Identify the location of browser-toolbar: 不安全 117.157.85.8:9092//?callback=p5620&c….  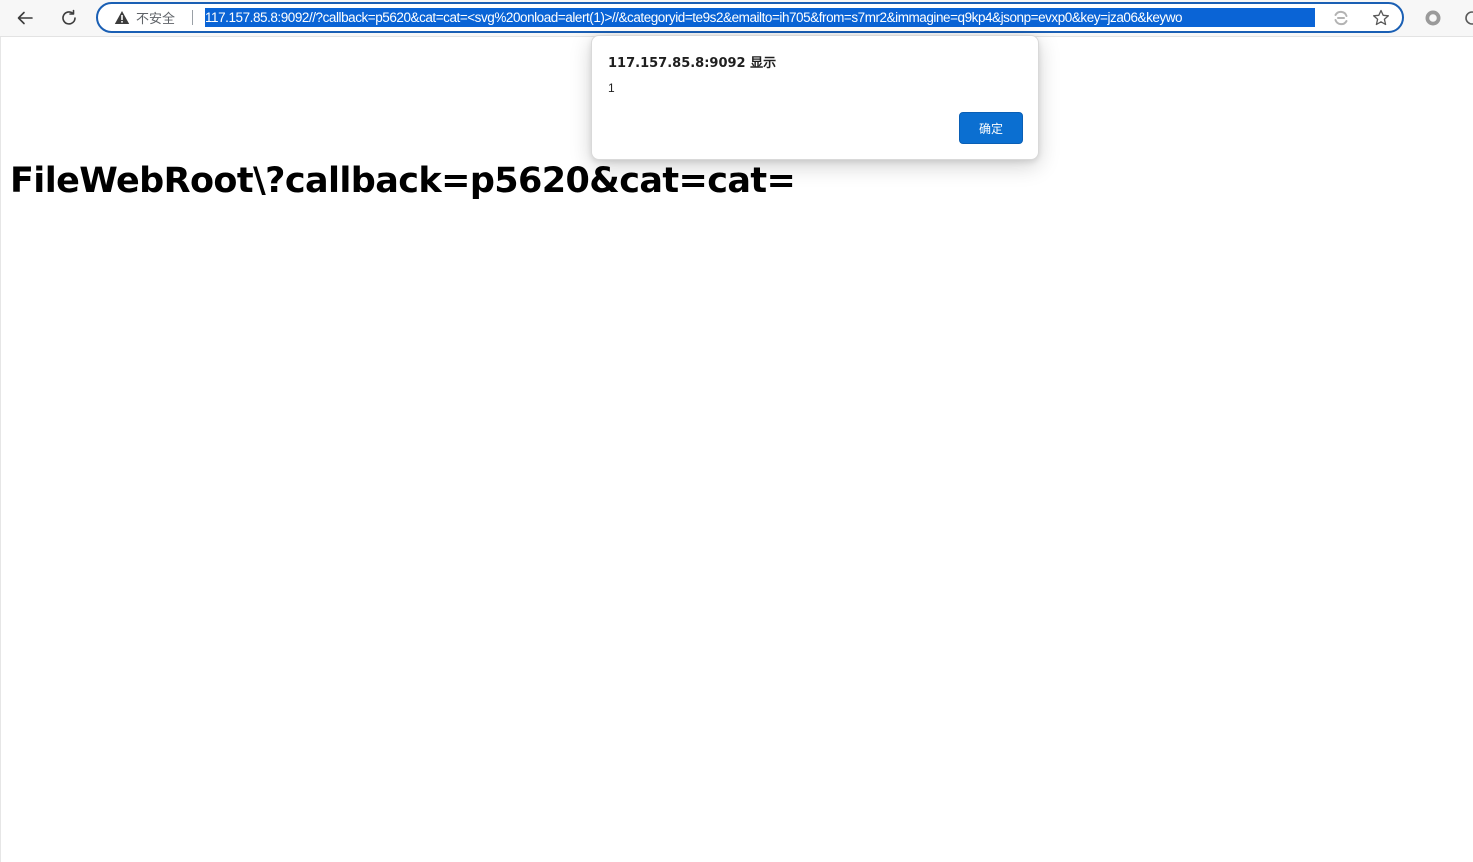
(736, 18).